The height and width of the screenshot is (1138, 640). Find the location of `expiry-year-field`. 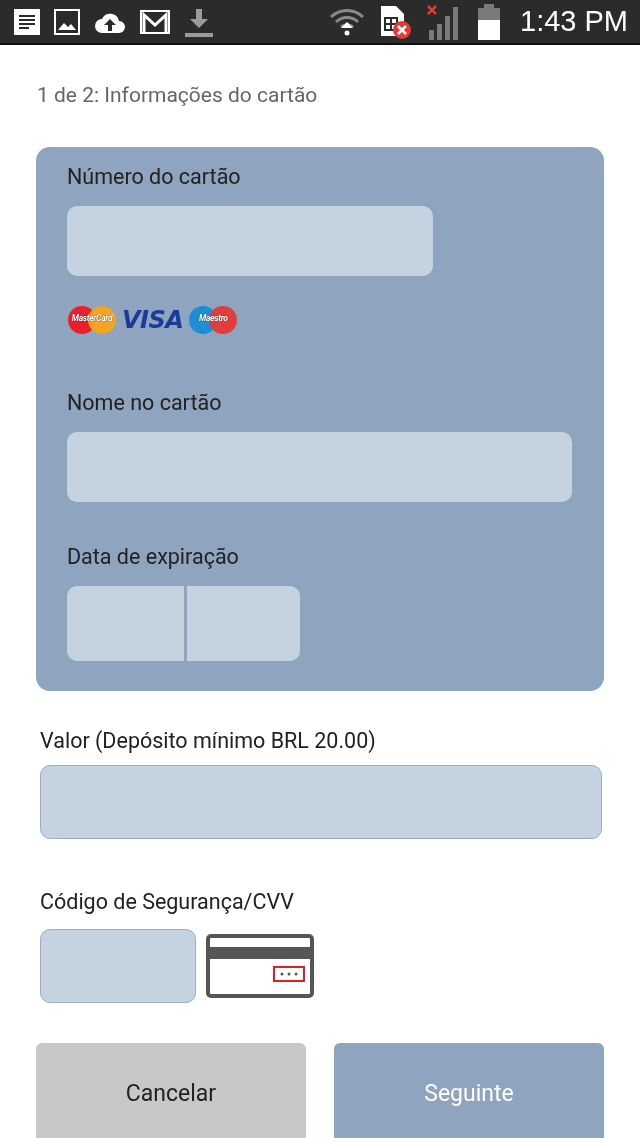

expiry-year-field is located at coordinates (243, 623).